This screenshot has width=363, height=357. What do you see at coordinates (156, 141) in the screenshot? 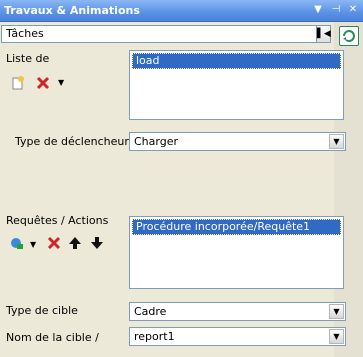
I see `trigger-type-value: Charger` at bounding box center [156, 141].